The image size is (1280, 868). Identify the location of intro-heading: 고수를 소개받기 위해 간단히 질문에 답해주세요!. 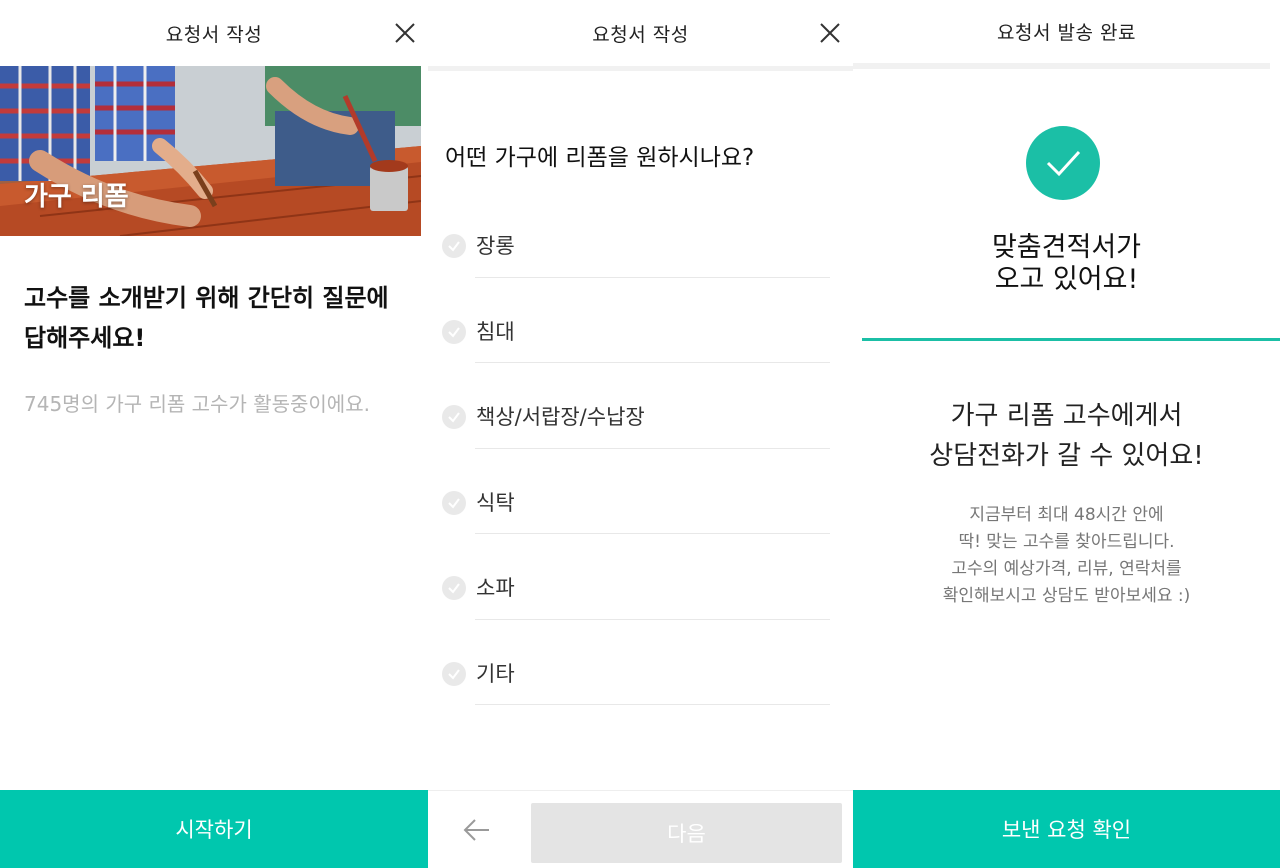
(219, 318).